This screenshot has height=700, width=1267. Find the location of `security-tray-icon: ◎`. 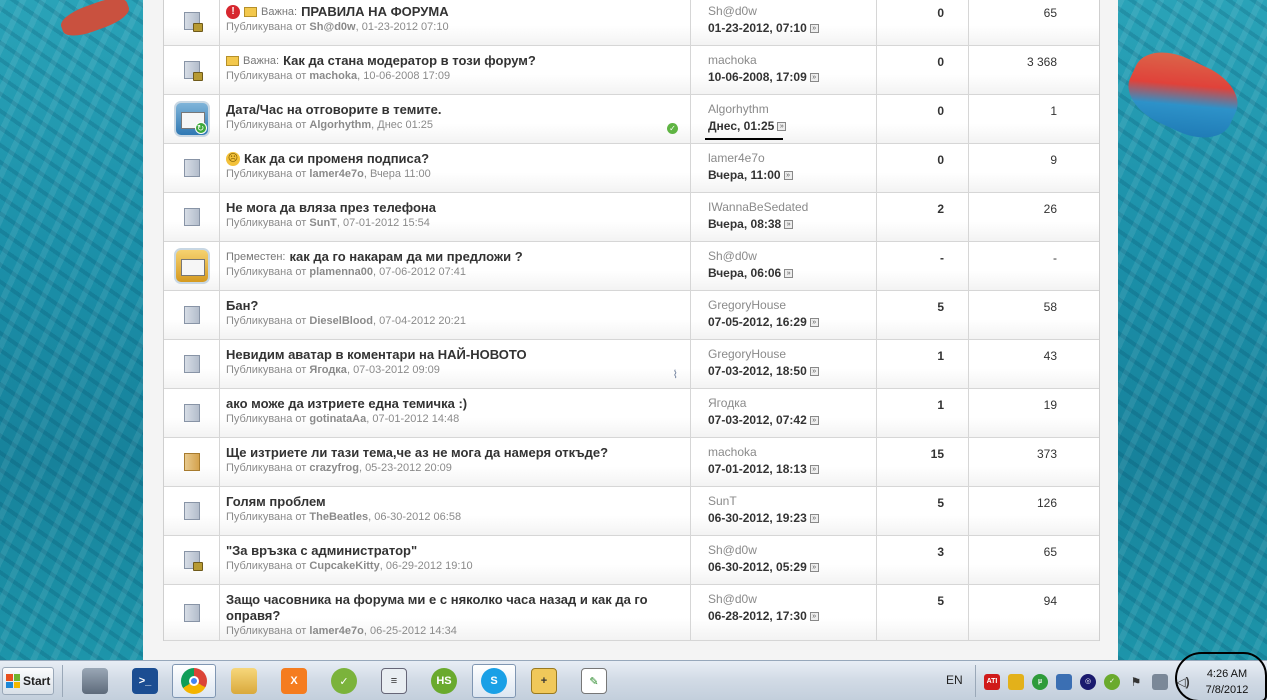

security-tray-icon: ◎ is located at coordinates (1088, 682).